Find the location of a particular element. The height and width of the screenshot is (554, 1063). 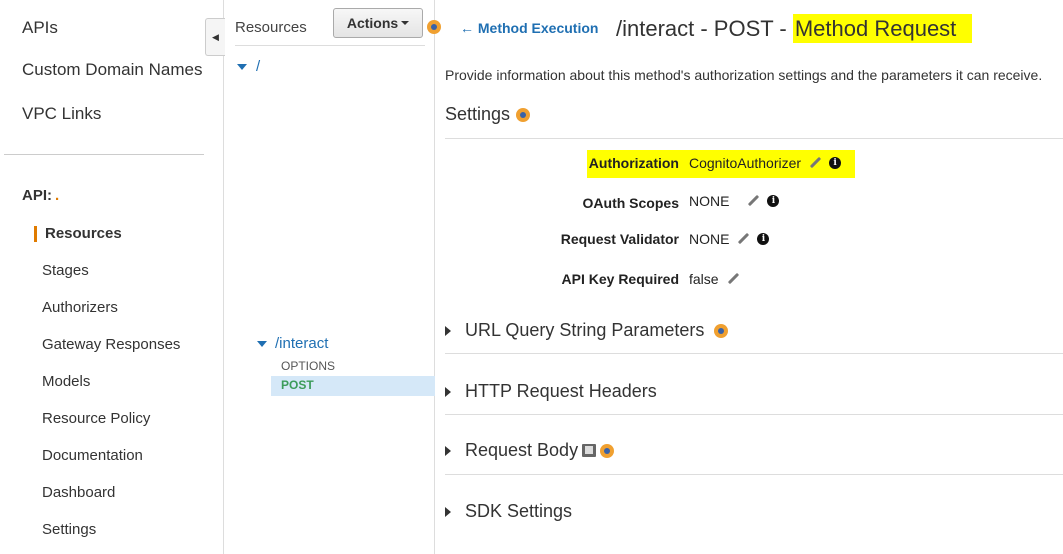

oauth-scopes-value: NONE is located at coordinates (709, 201).